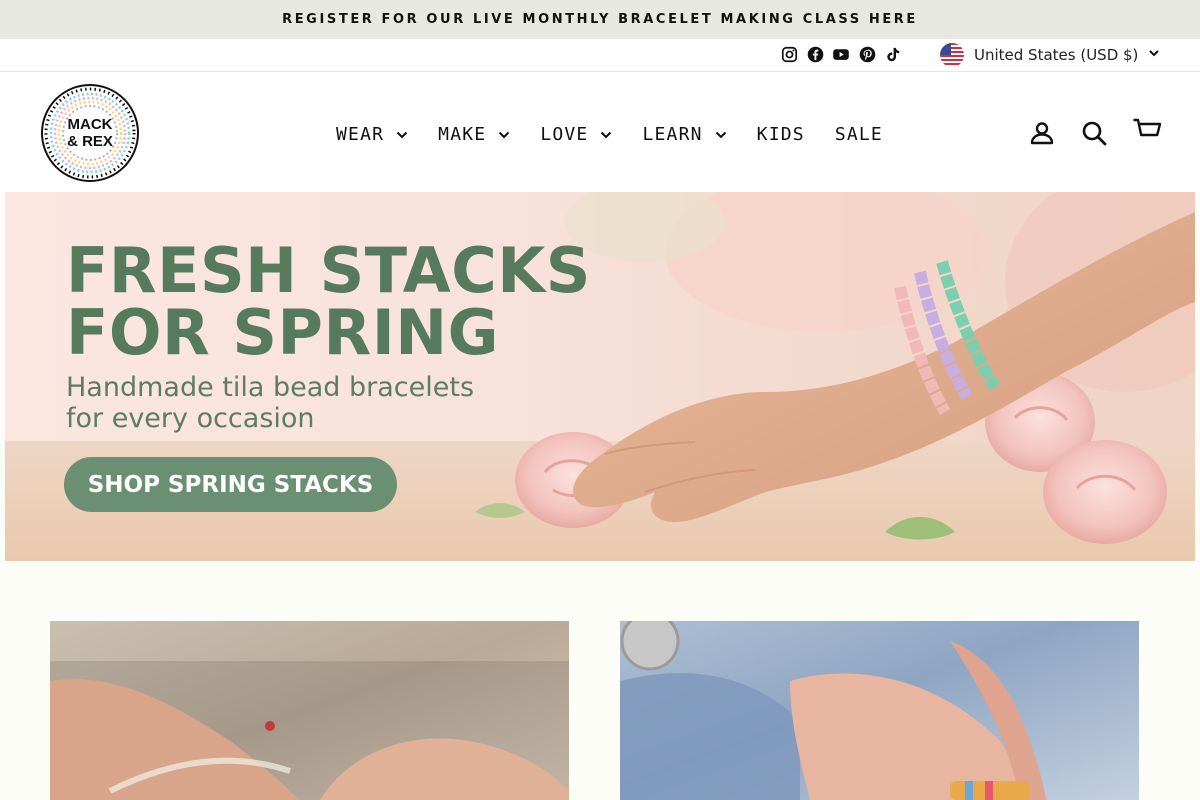 This screenshot has height=800, width=1200. I want to click on youtube-icon, so click(841, 54).